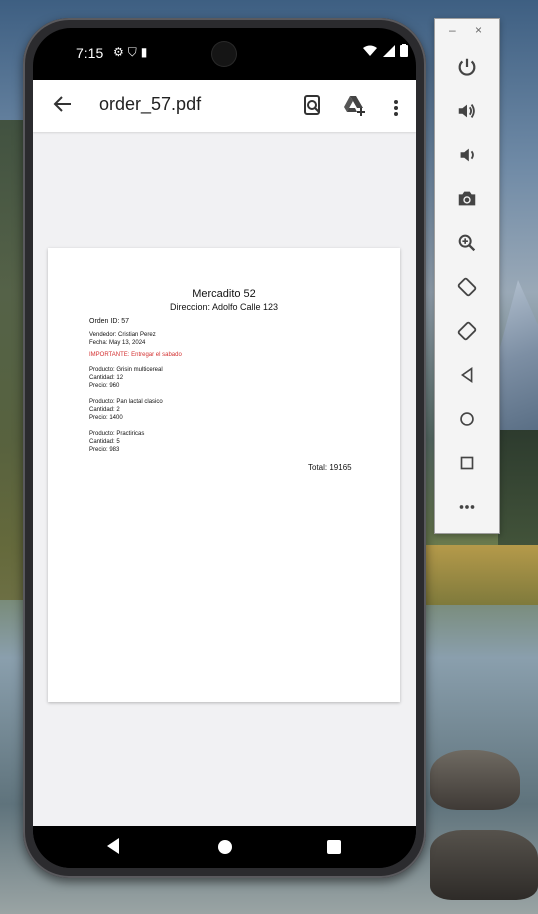  What do you see at coordinates (104, 450) in the screenshot?
I see `item-price: Precio: 983` at bounding box center [104, 450].